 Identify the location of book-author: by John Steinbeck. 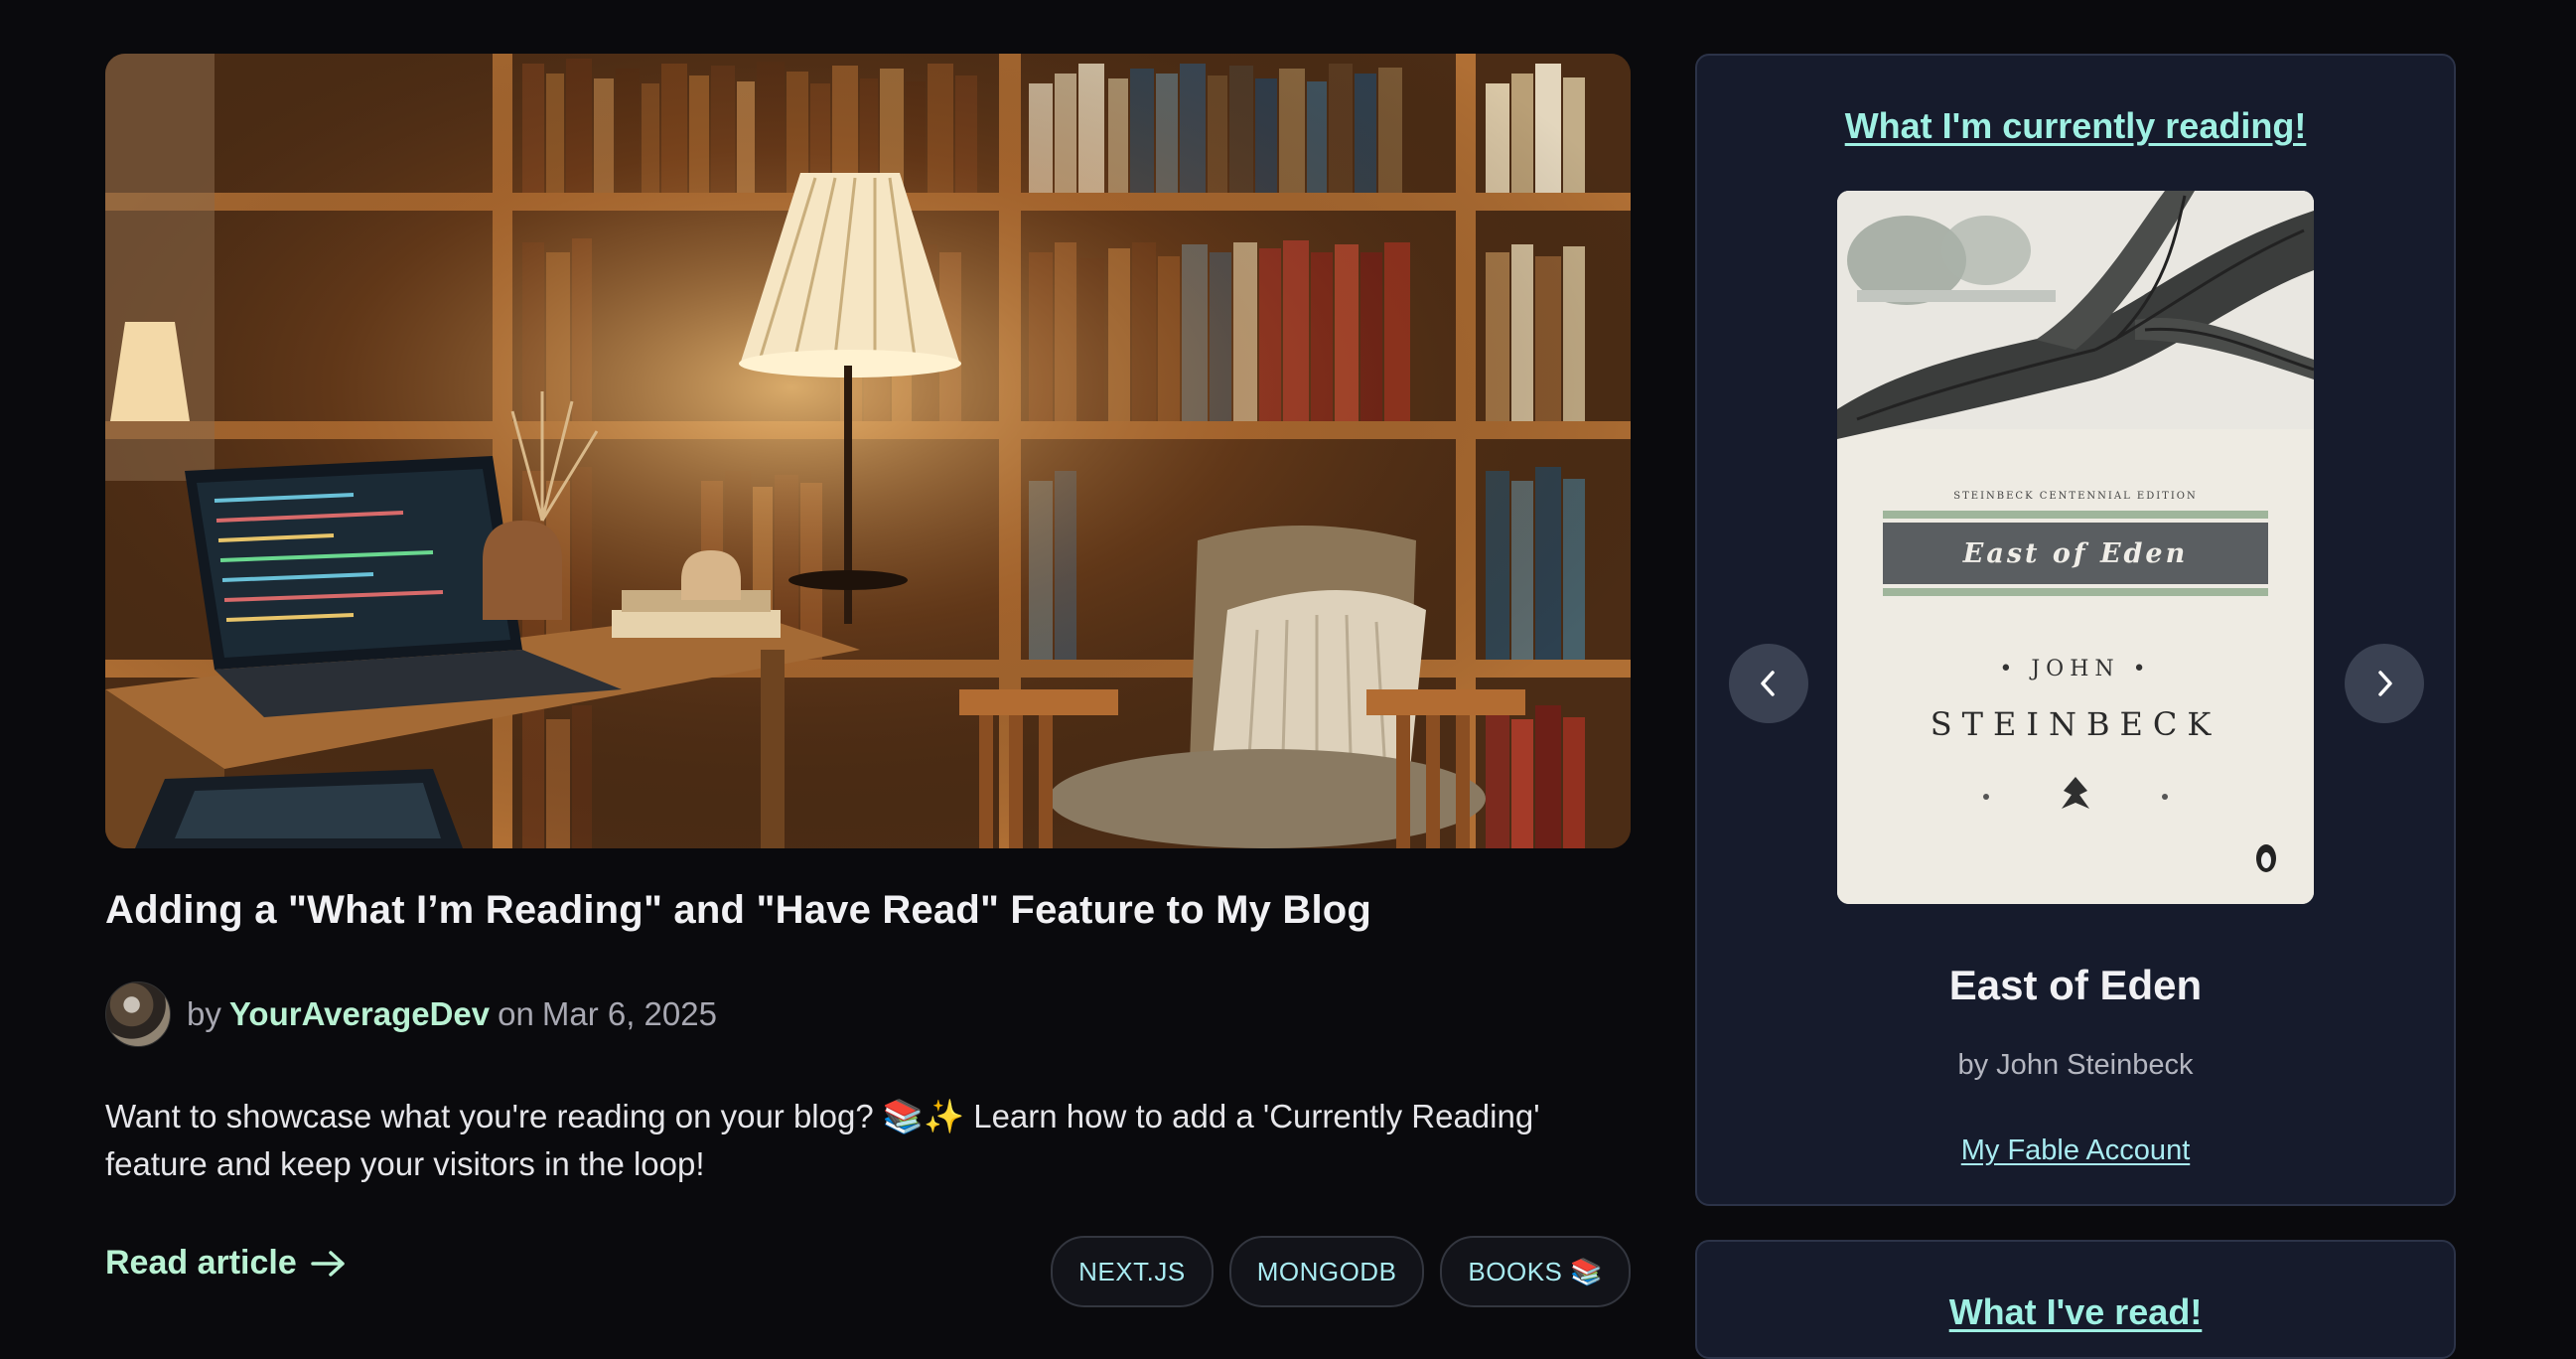
(2075, 1065).